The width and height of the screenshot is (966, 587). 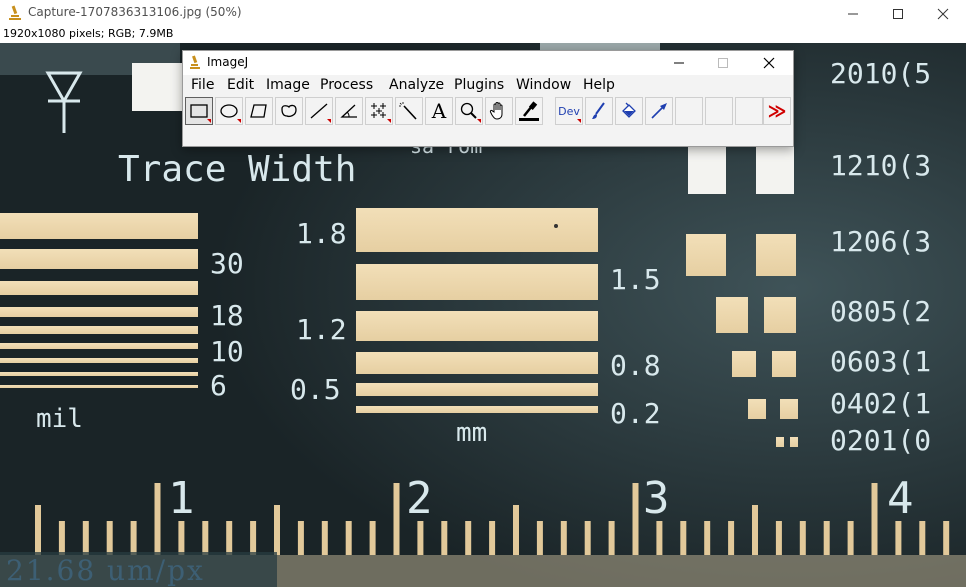 I want to click on brush-tool, so click(x=599, y=111).